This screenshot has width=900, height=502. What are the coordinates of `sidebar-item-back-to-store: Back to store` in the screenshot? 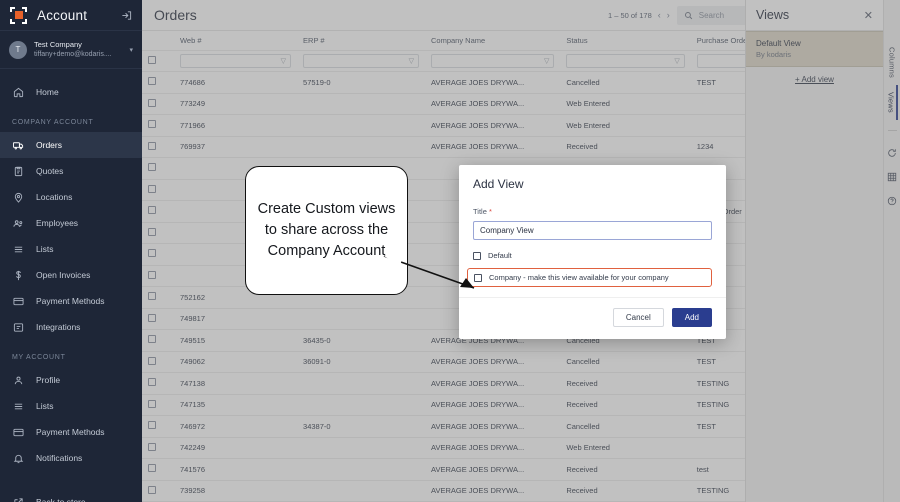 It's located at (71, 495).